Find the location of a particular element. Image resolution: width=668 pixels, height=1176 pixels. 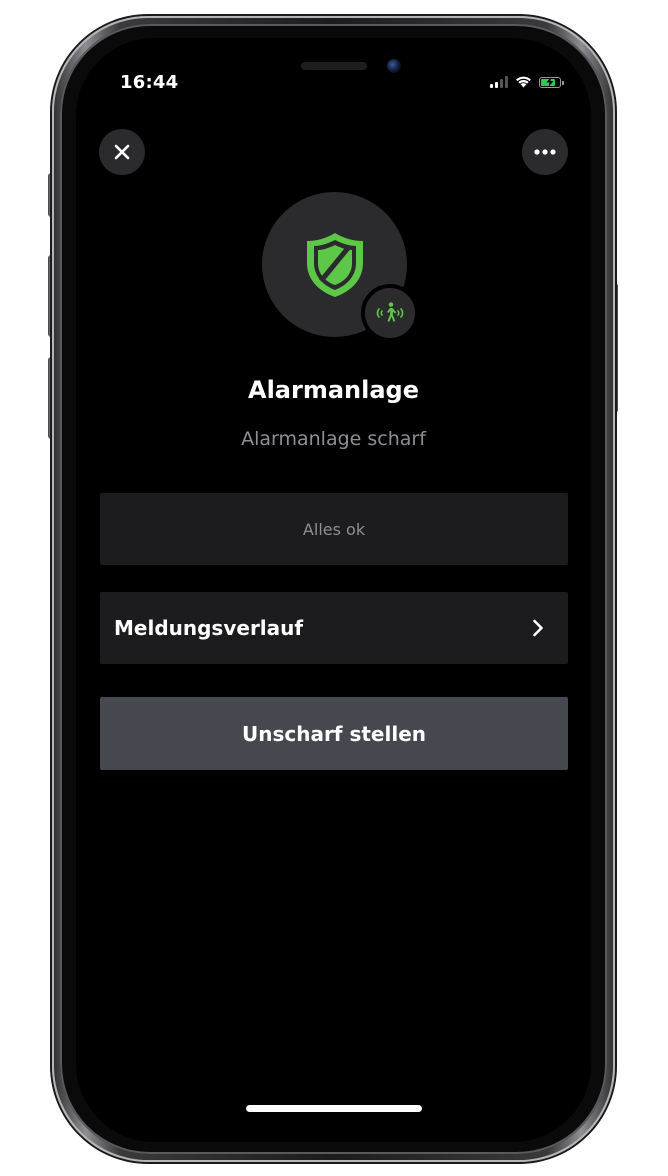

earpiece-speaker is located at coordinates (334, 66).